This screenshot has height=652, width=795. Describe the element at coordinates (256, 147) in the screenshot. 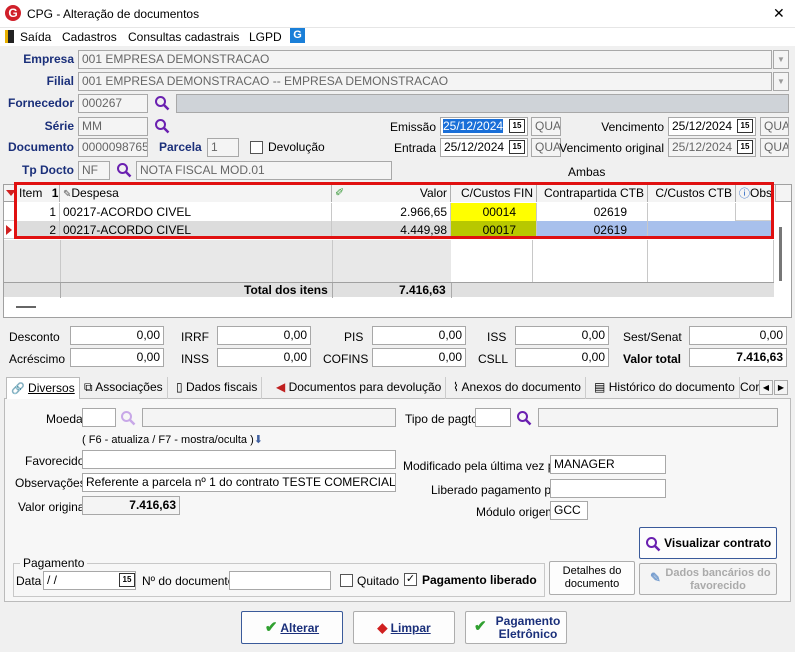

I see `devolucao-checkbox` at that location.